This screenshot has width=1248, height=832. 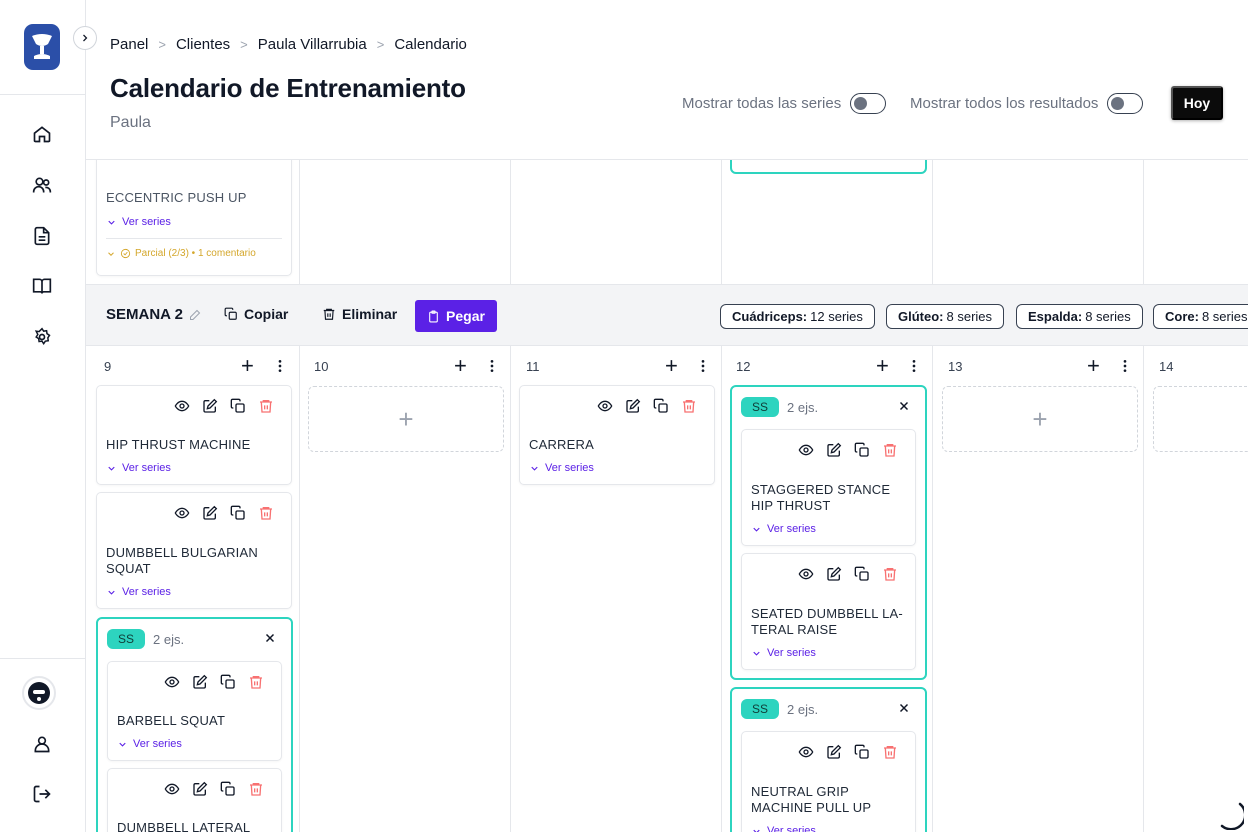 I want to click on nav-documents, so click(x=42, y=236).